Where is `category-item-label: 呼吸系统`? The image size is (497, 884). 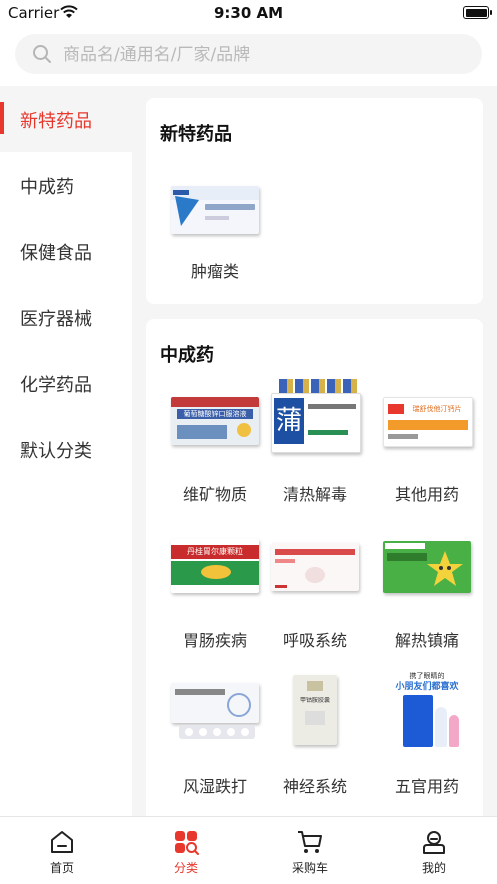
category-item-label: 呼吸系统 is located at coordinates (314, 640).